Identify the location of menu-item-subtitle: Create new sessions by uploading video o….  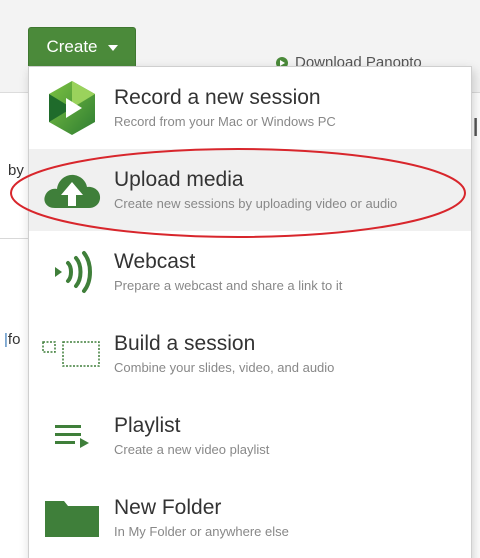
(256, 203).